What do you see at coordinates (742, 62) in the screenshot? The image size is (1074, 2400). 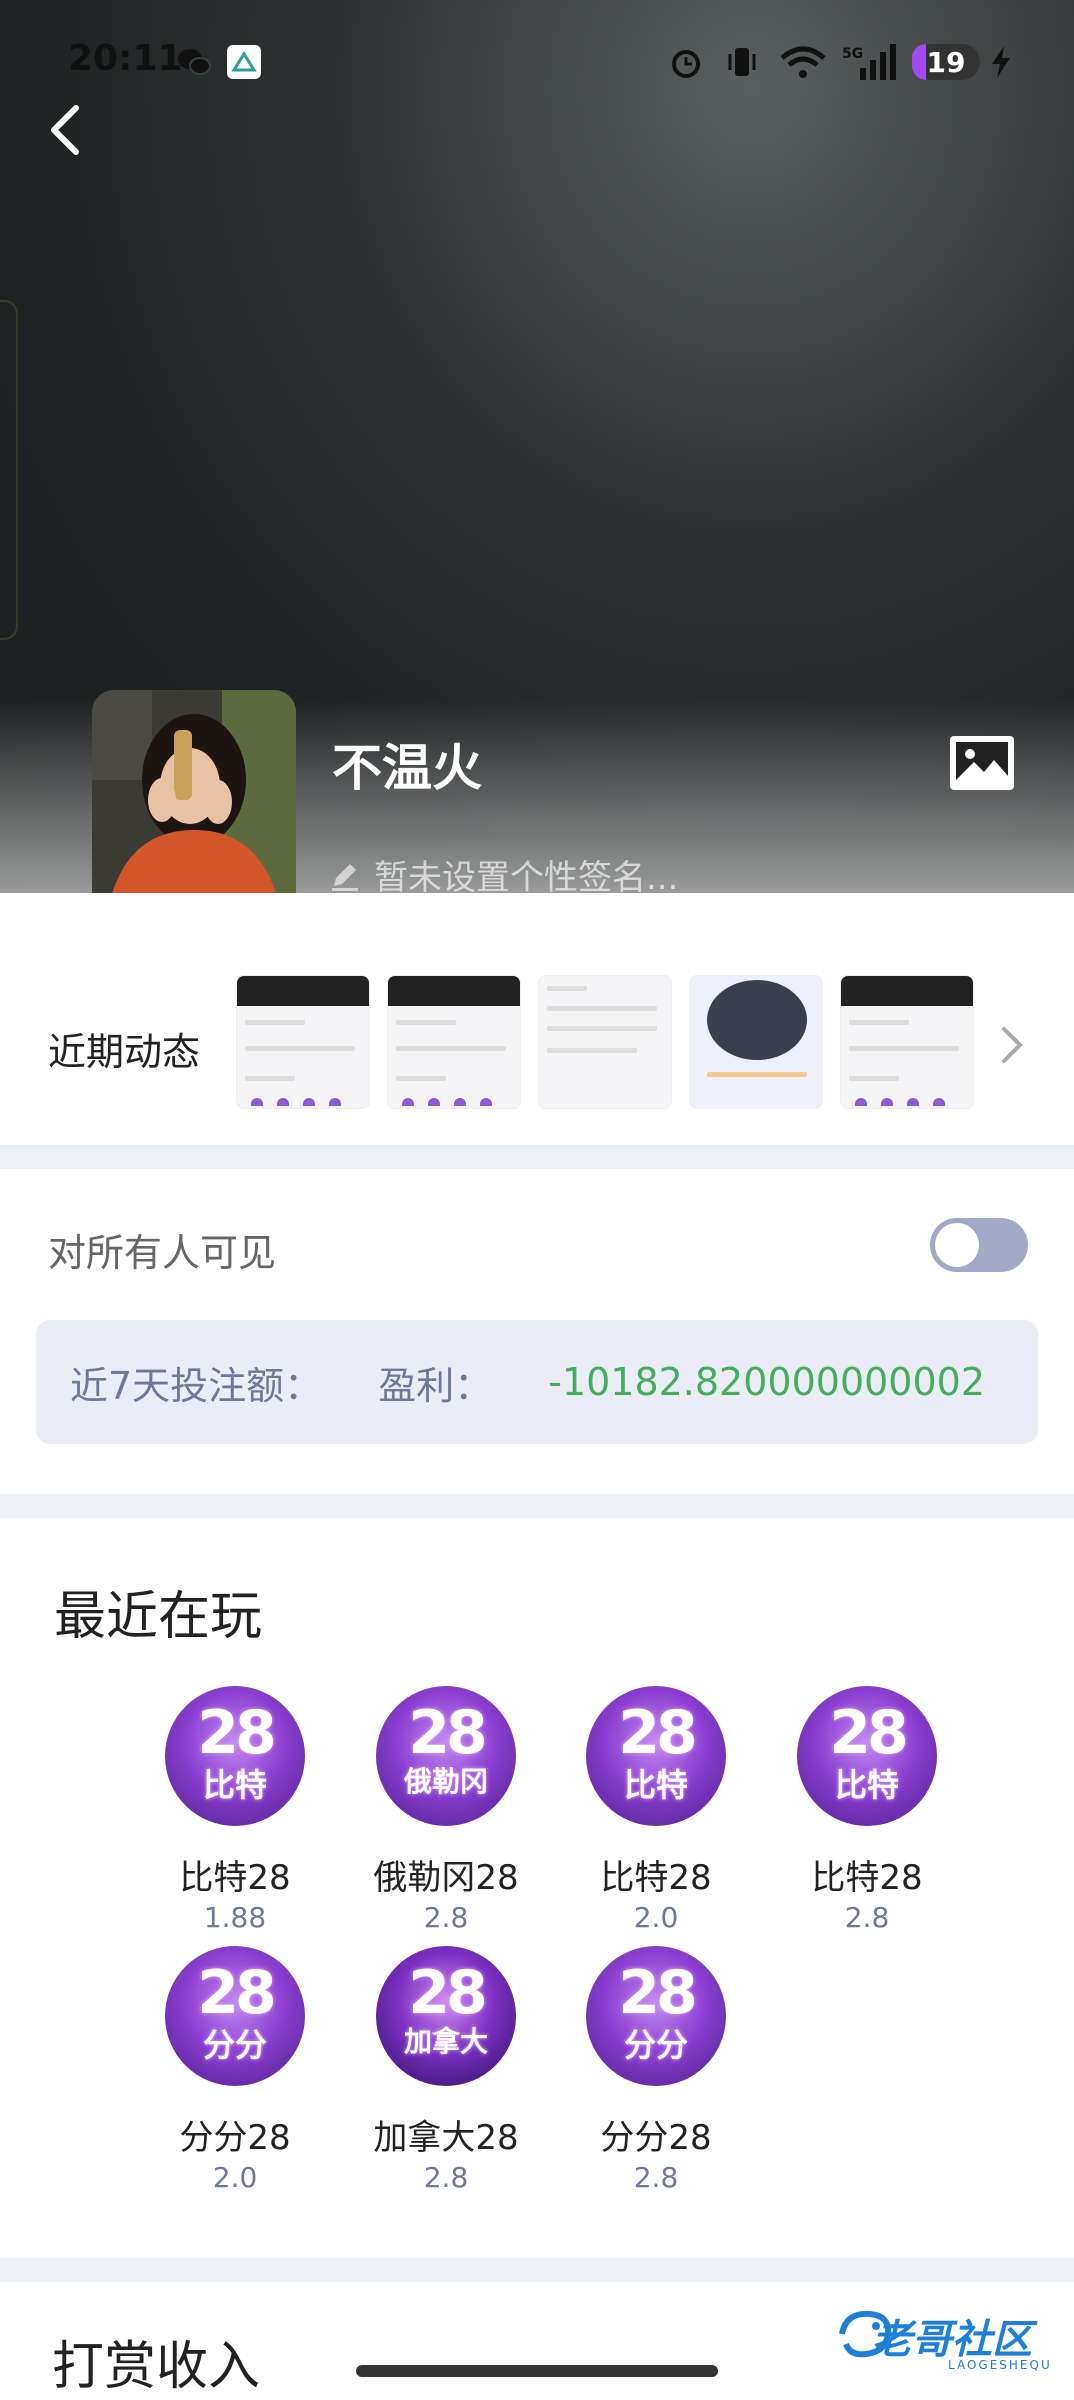 I see `vibrate-icon` at bounding box center [742, 62].